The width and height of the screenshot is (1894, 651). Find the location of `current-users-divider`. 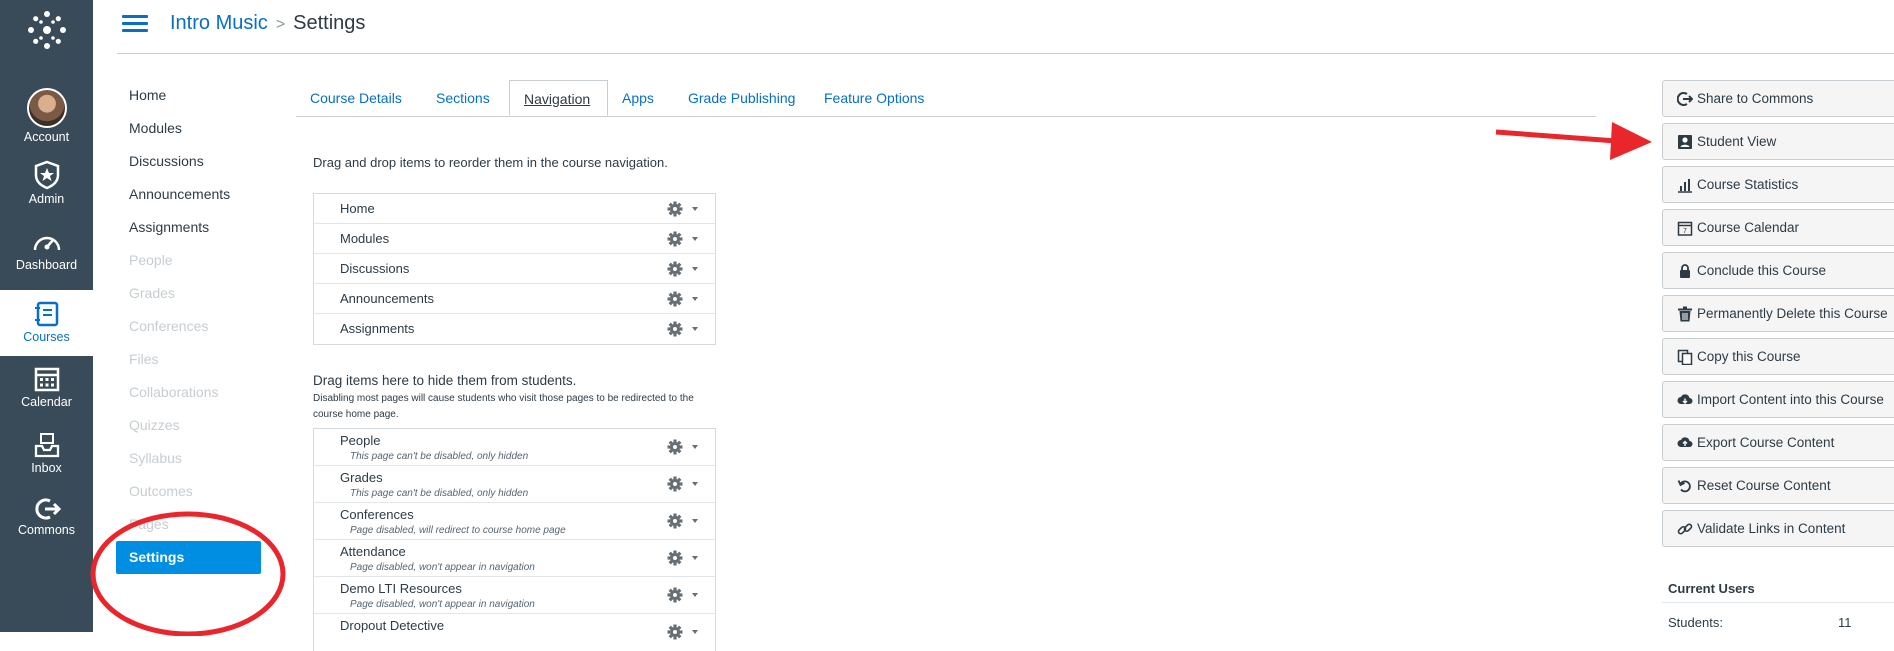

current-users-divider is located at coordinates (1778, 602).